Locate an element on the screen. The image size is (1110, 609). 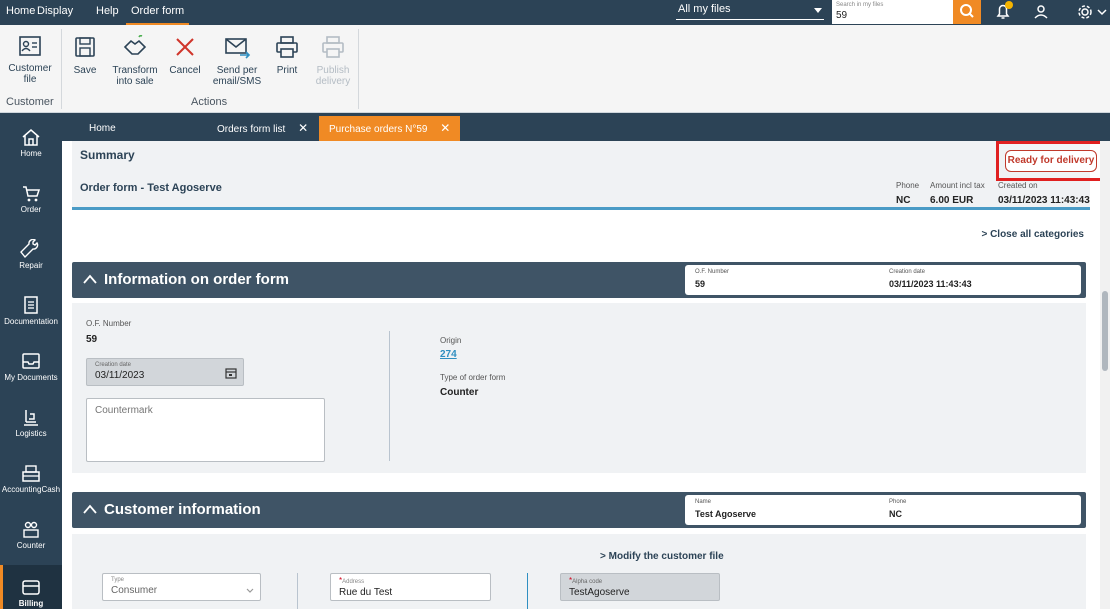
sidebar-item-billing: Billing is located at coordinates (31, 587).